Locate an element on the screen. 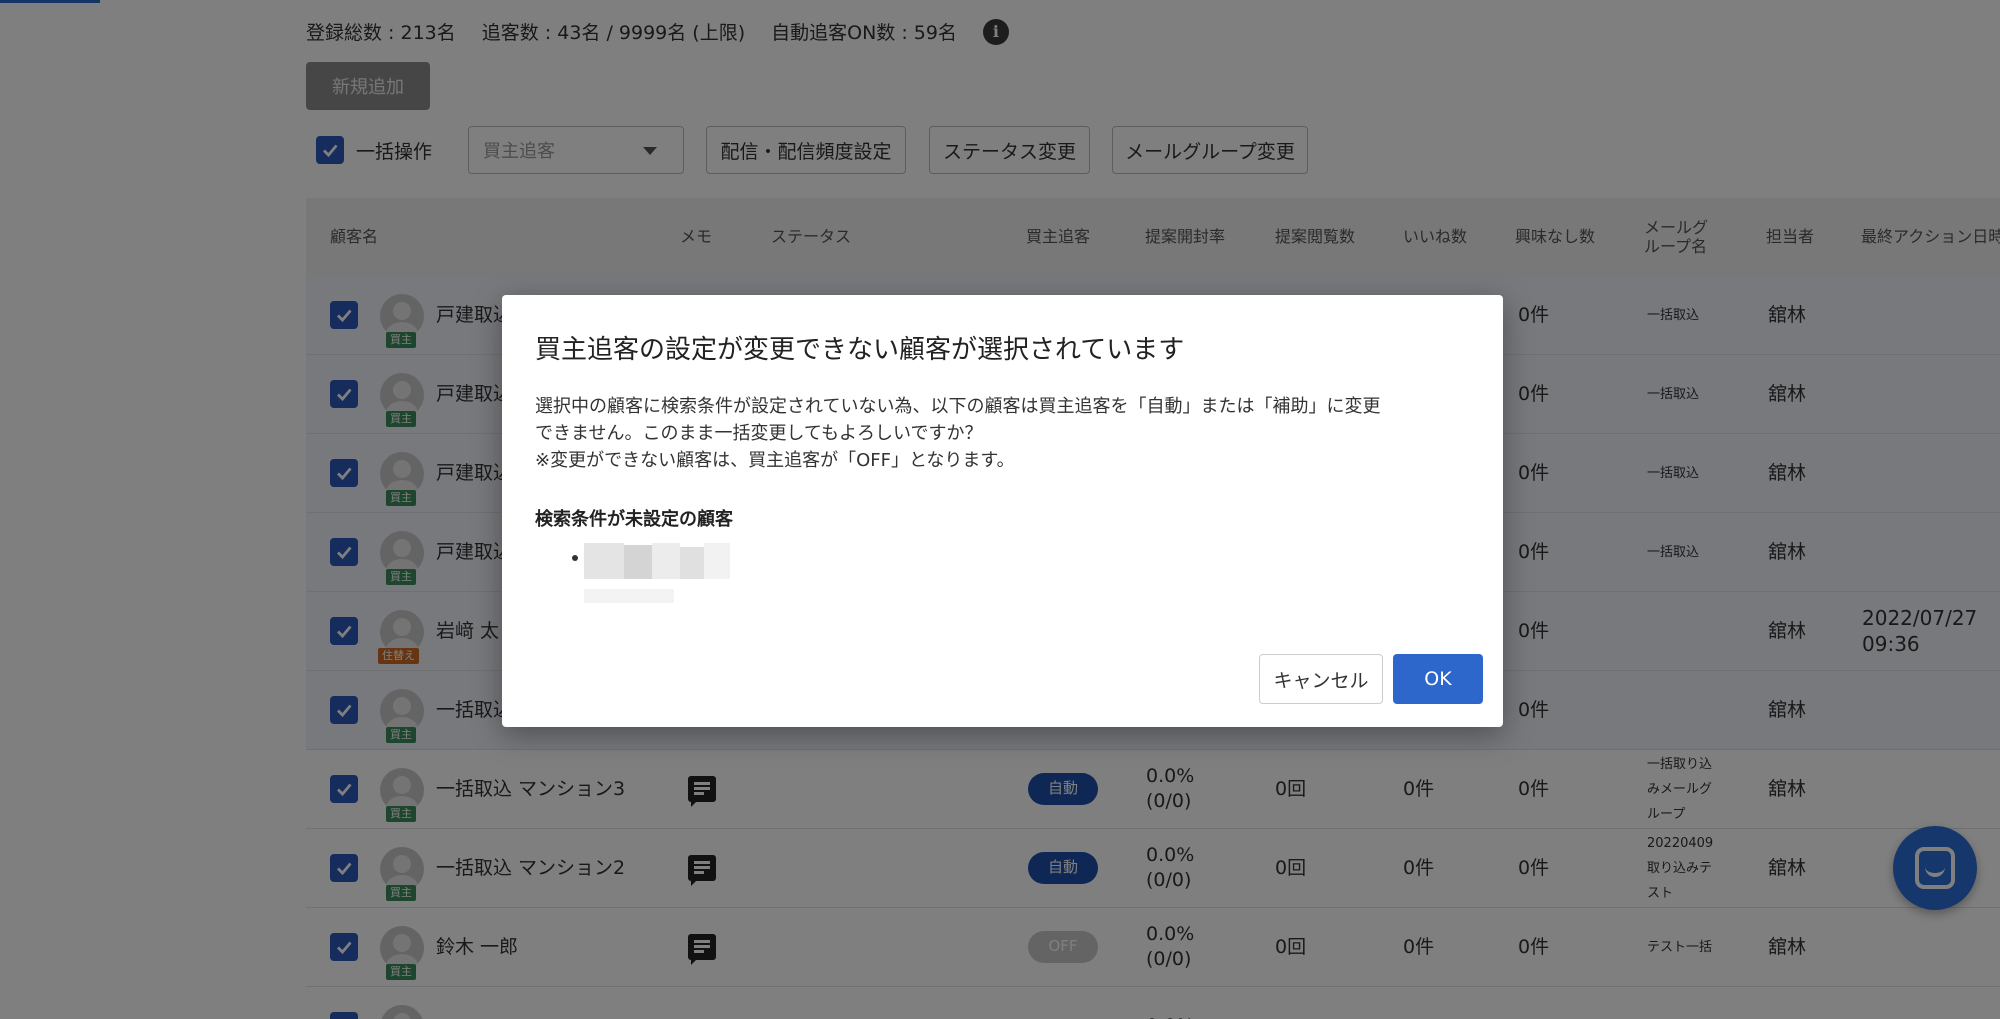 This screenshot has width=2000, height=1019. unset-customer-list is located at coordinates (652, 575).